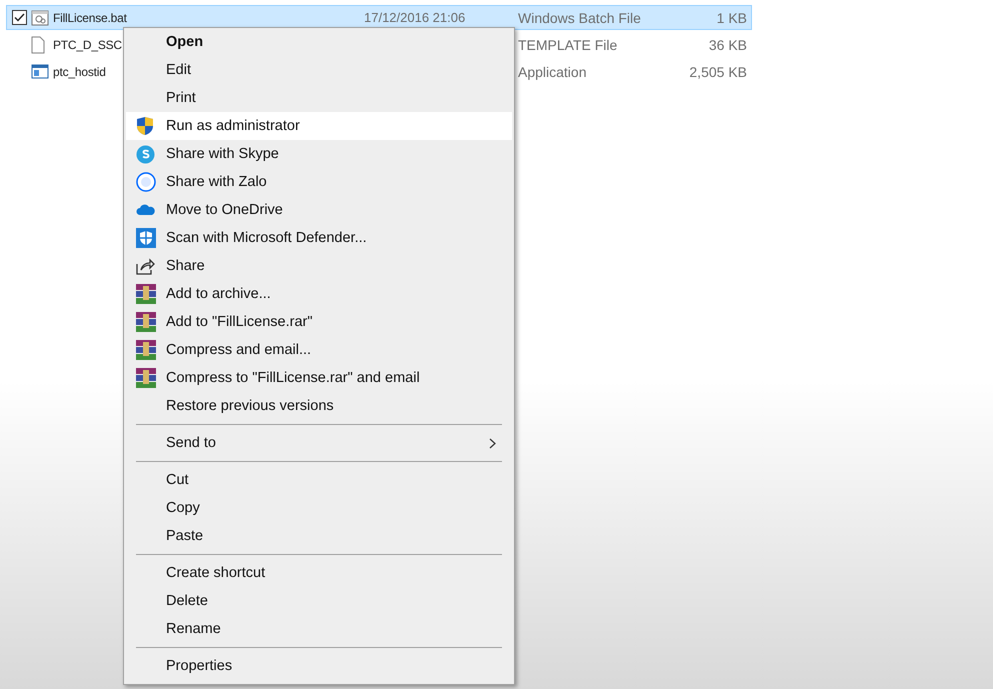 The height and width of the screenshot is (689, 993). I want to click on file-name: ptc_hostid, so click(79, 71).